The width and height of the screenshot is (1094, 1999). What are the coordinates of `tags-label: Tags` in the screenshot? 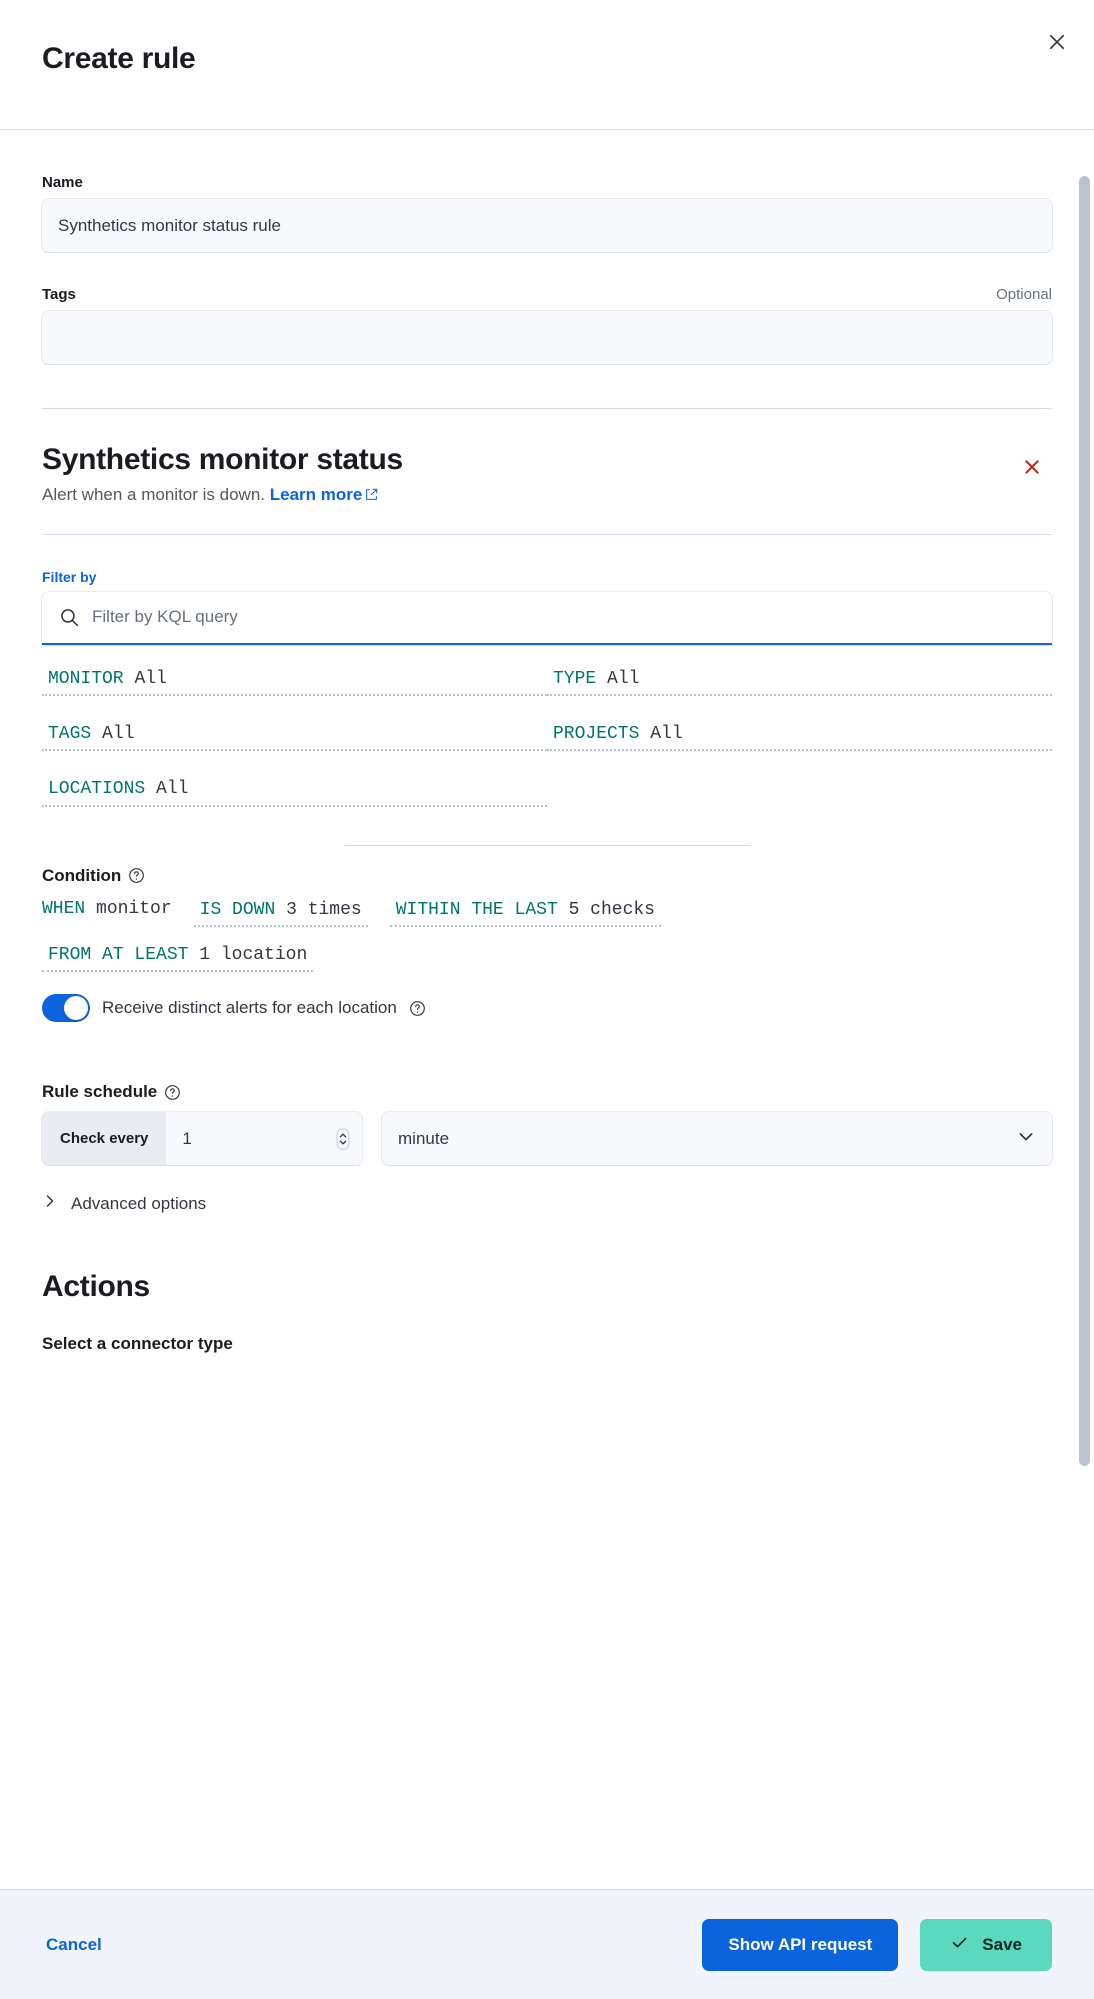 It's located at (59, 294).